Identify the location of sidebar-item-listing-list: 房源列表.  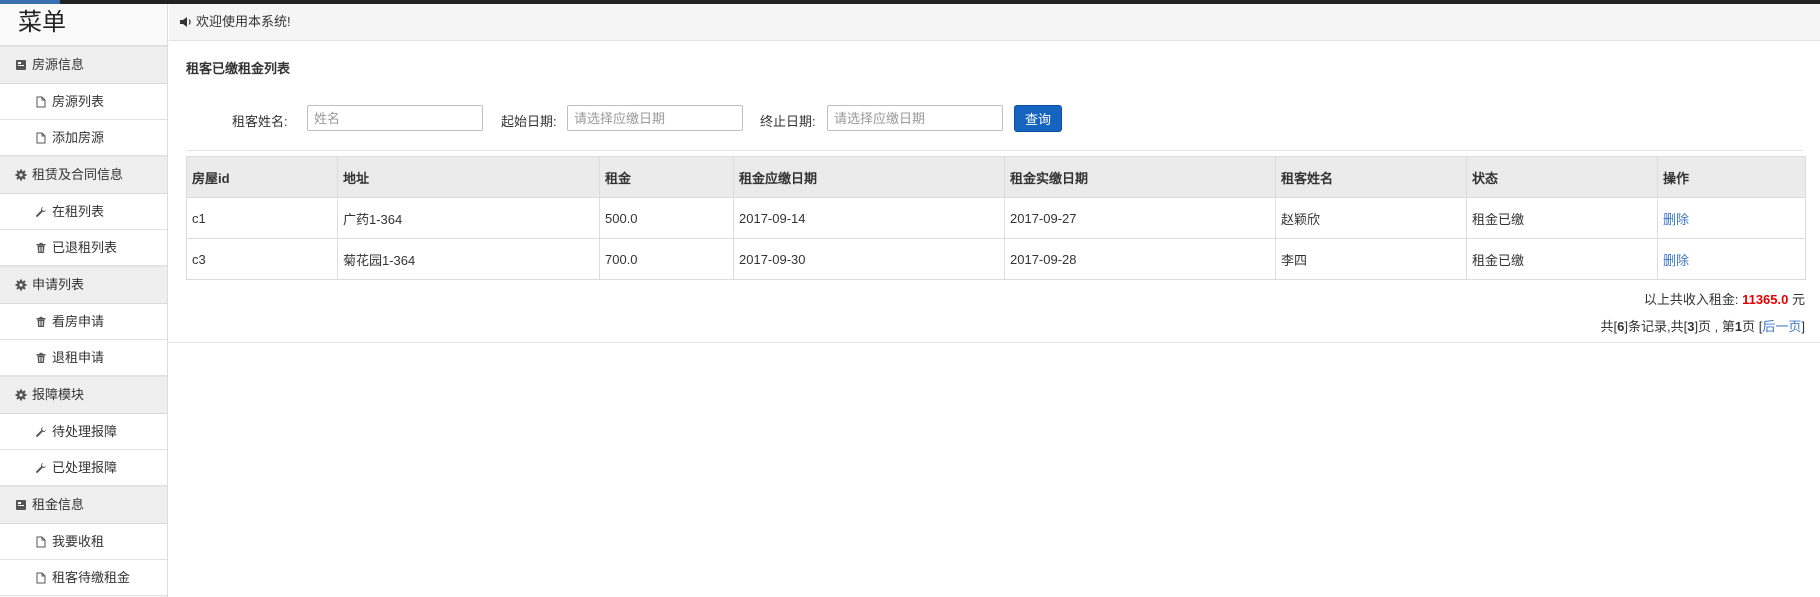
(83, 102).